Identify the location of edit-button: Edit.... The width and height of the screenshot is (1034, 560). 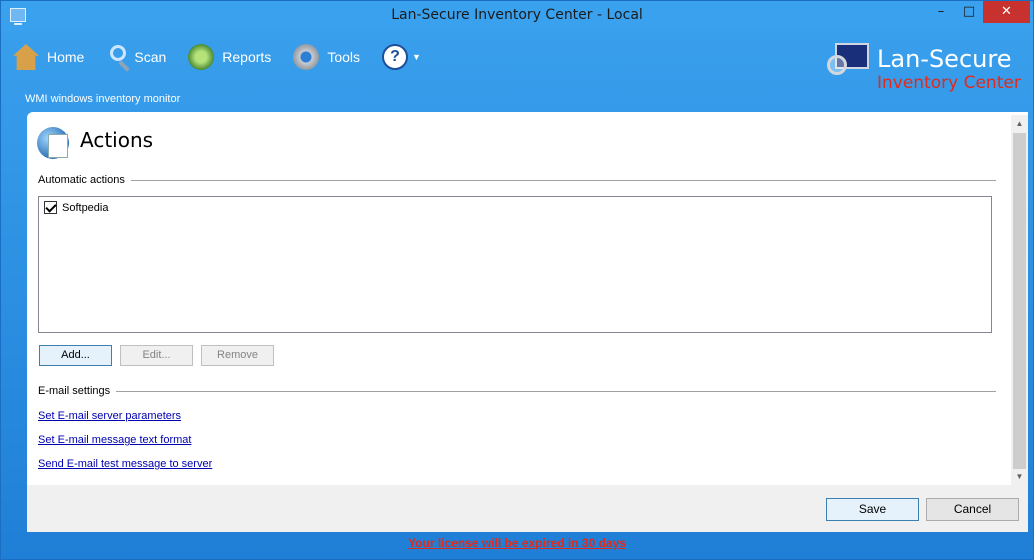
(156, 355).